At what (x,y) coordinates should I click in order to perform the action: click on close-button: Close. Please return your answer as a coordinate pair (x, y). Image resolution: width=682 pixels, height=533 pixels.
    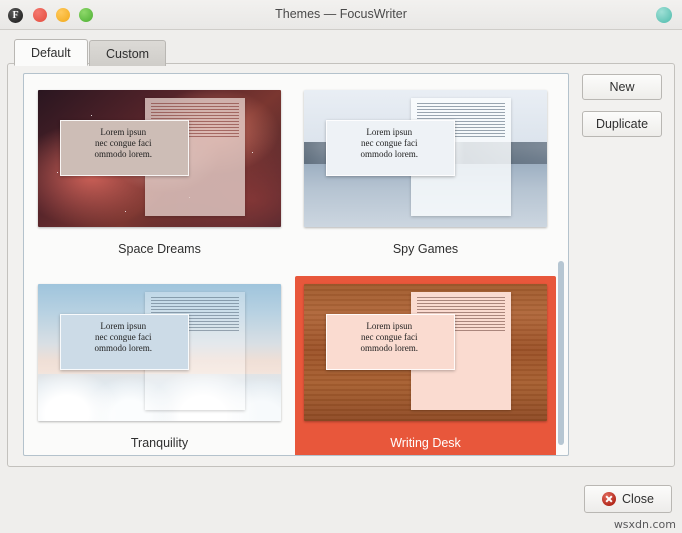
    Looking at the image, I should click on (628, 499).